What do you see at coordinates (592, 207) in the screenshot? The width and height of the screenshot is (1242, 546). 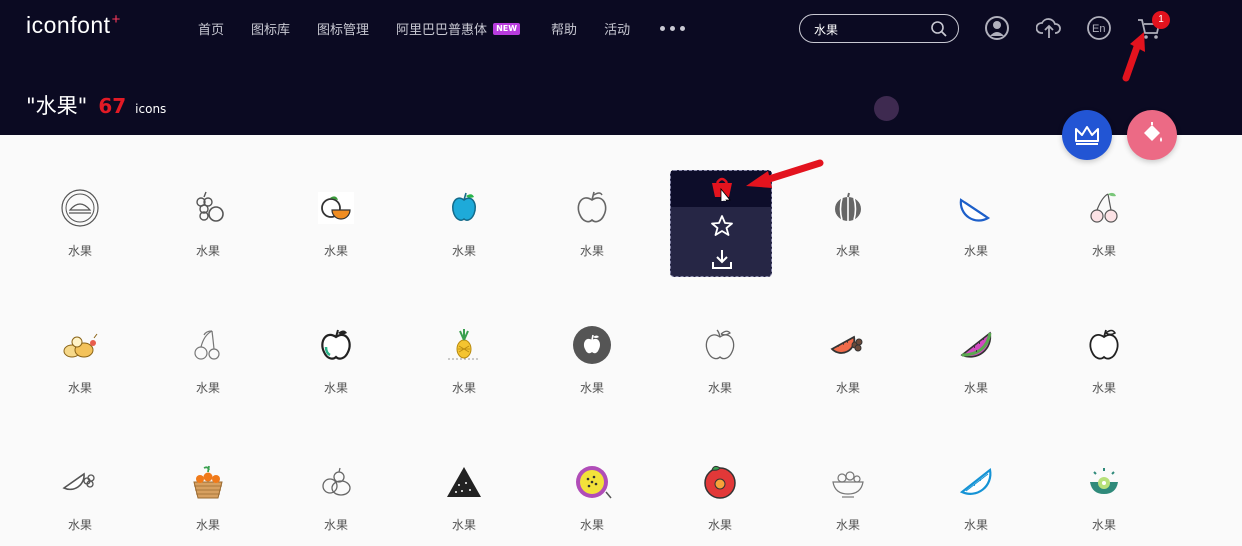 I see `apple-outline-icon` at bounding box center [592, 207].